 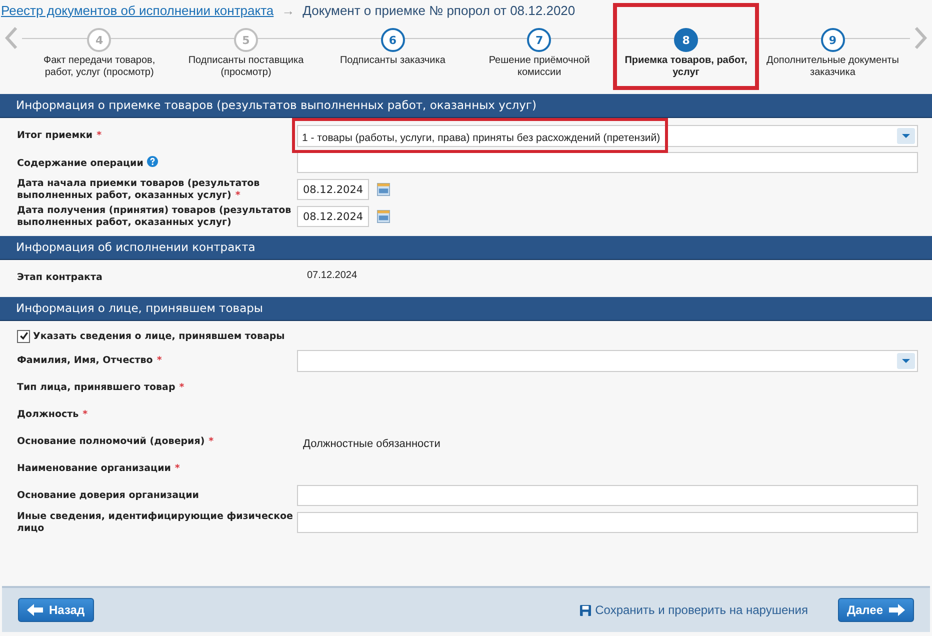 I want to click on back-button: Назад, so click(x=56, y=610).